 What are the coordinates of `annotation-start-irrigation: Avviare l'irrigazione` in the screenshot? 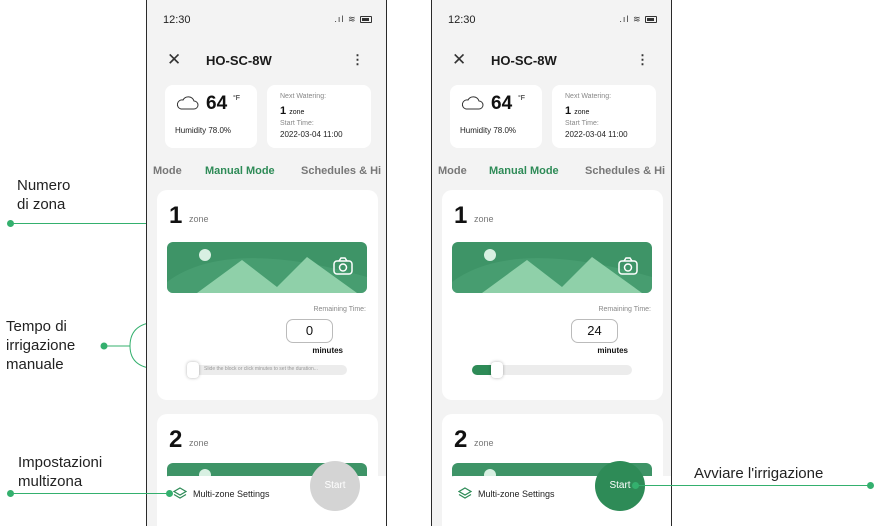 It's located at (759, 473).